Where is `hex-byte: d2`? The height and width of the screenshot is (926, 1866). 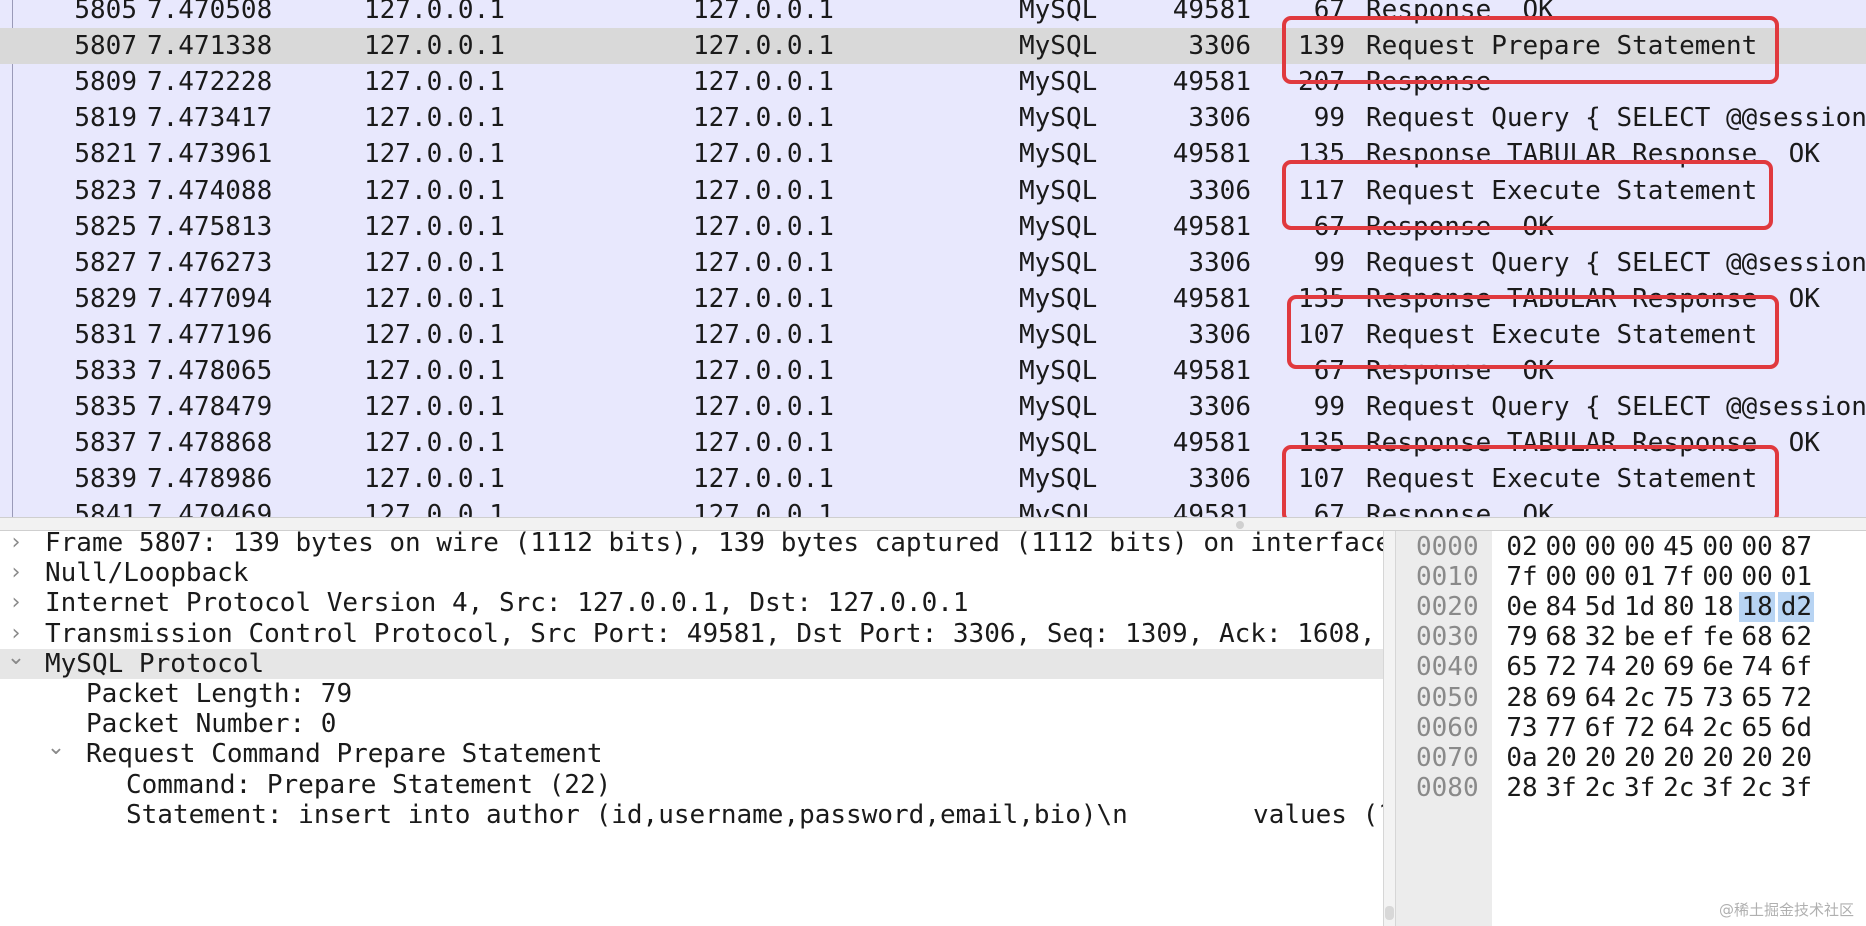
hex-byte: d2 is located at coordinates (1796, 607).